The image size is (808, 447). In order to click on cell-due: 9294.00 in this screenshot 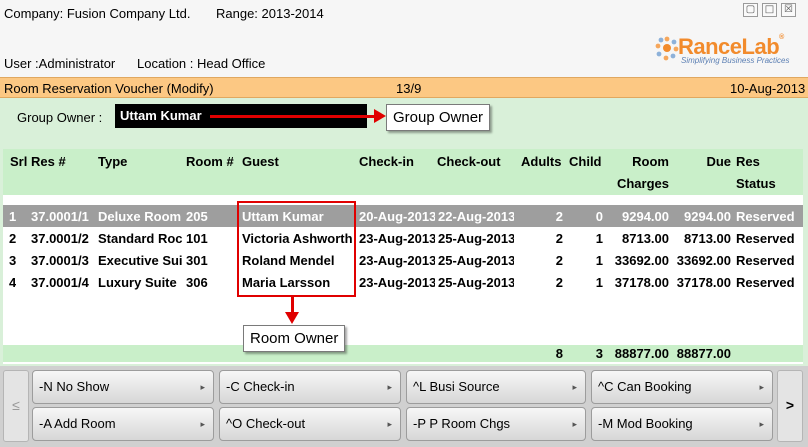, I will do `click(707, 216)`.